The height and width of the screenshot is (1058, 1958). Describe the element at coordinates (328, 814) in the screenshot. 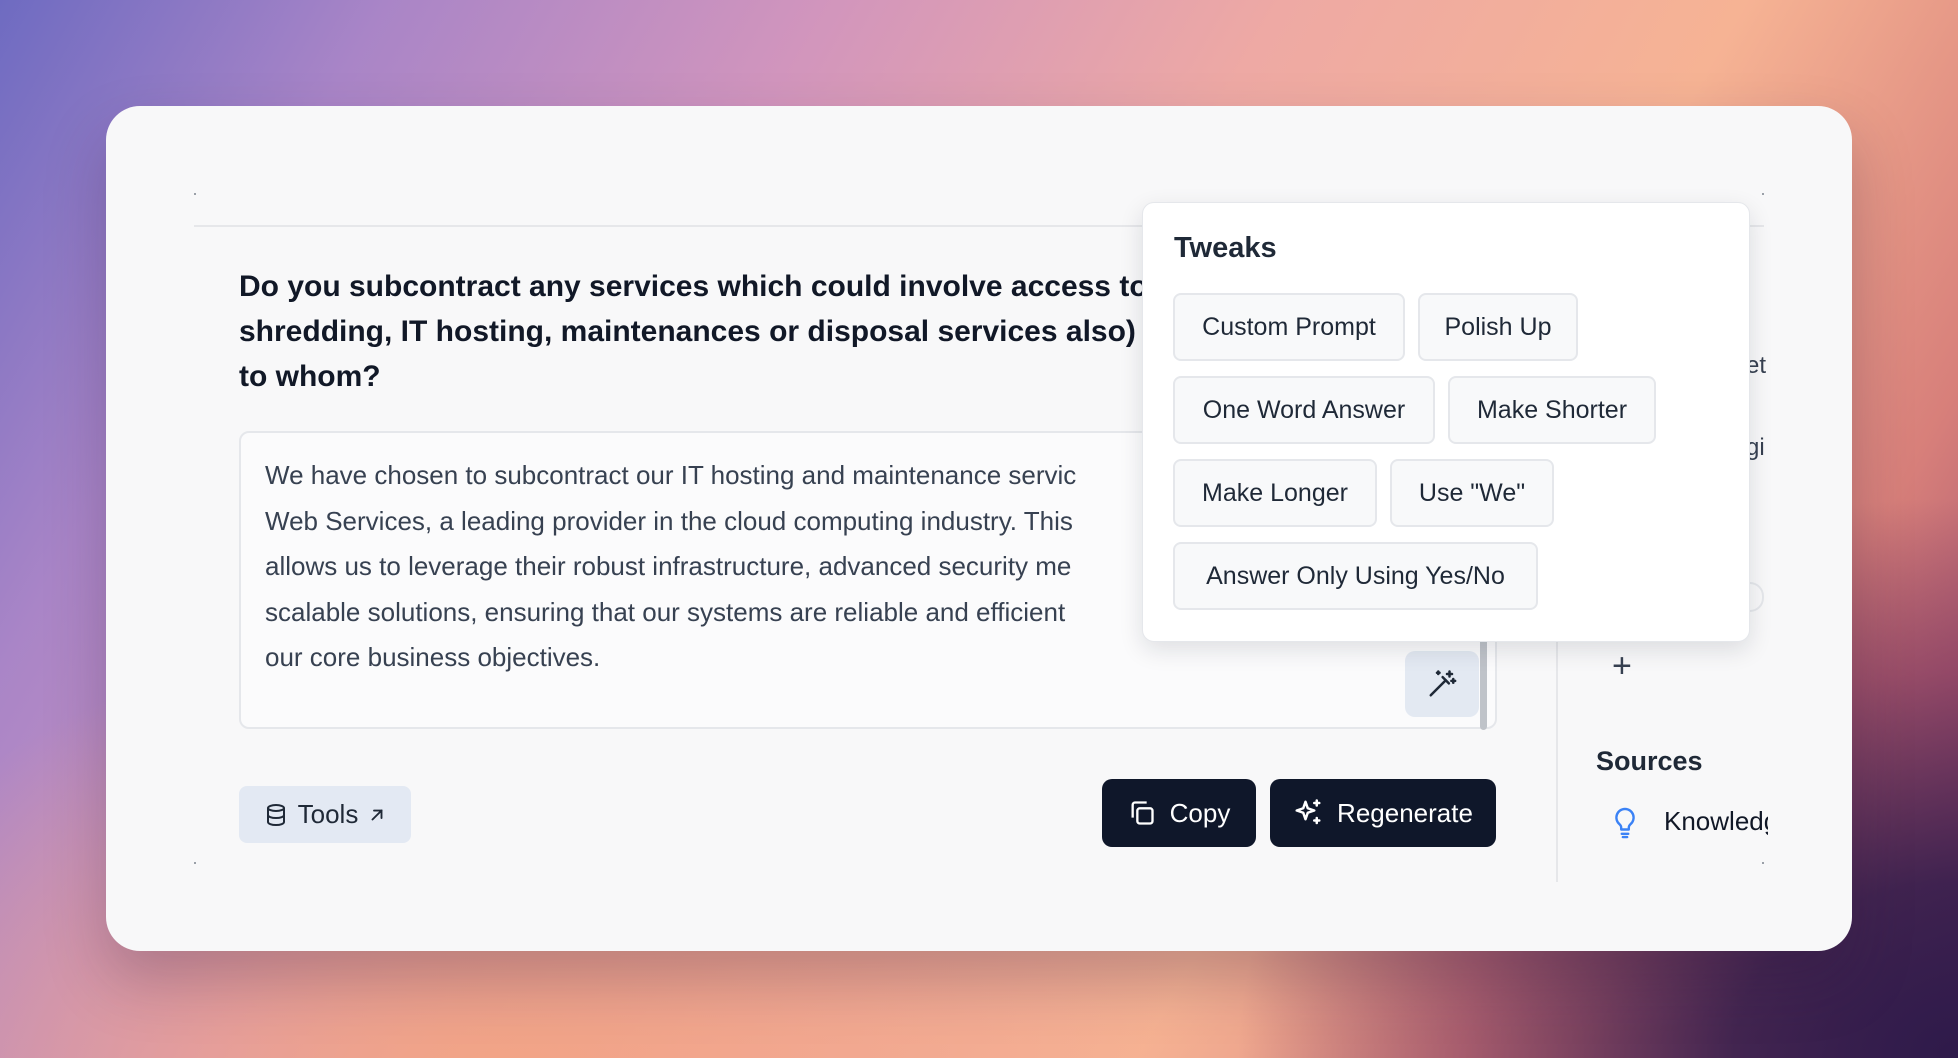

I see `tools-label: Tools` at that location.